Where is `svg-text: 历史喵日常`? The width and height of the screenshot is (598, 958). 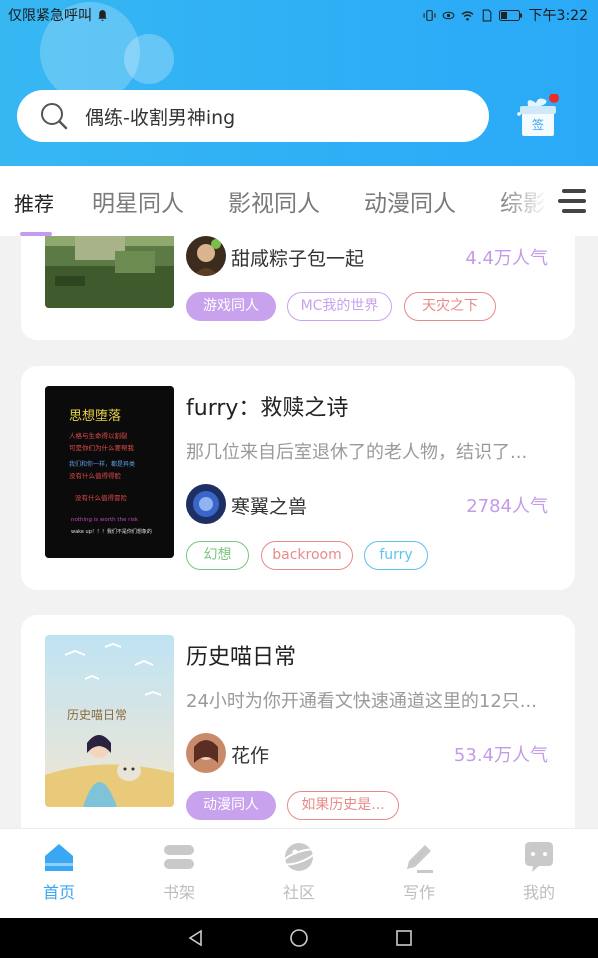 svg-text: 历史喵日常 is located at coordinates (97, 715).